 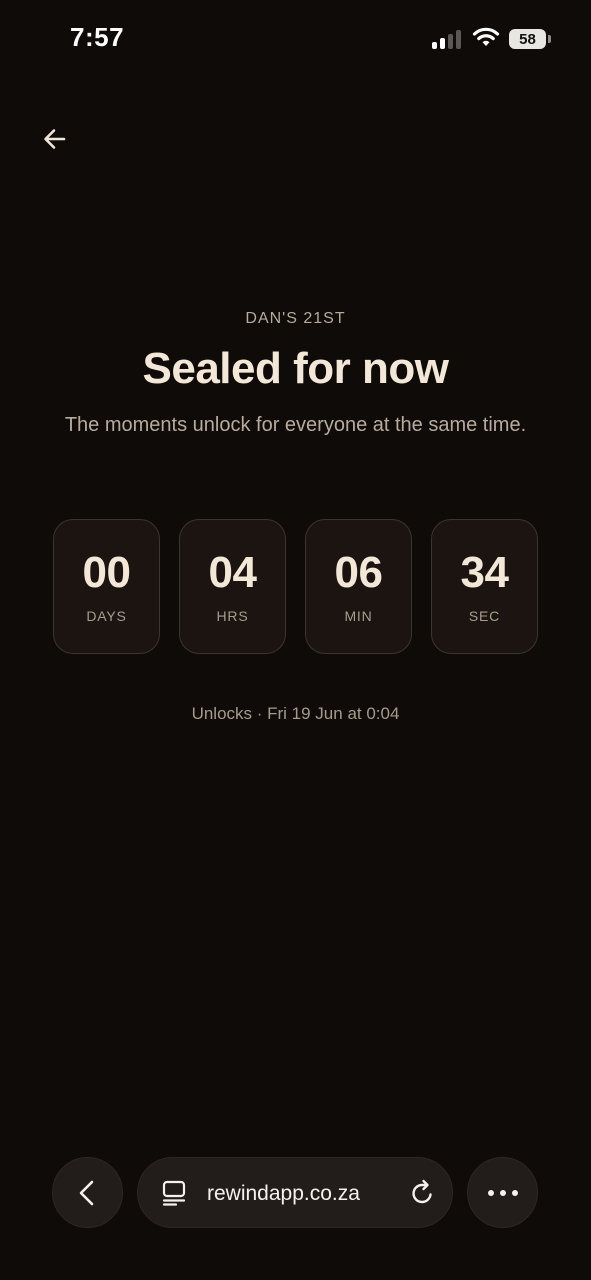 What do you see at coordinates (484, 616) in the screenshot?
I see `countdown-seconds-unit: SEC` at bounding box center [484, 616].